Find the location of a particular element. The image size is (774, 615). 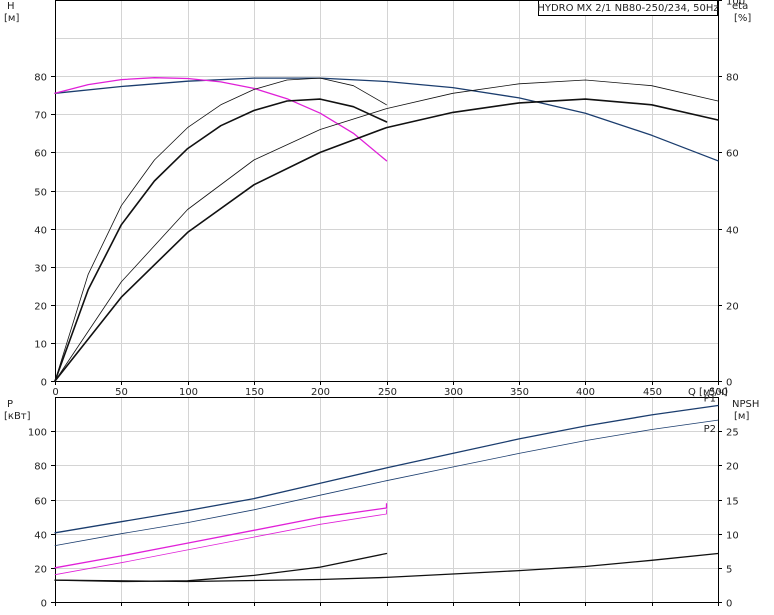

y-right-axis-label: eta is located at coordinates (740, 6).